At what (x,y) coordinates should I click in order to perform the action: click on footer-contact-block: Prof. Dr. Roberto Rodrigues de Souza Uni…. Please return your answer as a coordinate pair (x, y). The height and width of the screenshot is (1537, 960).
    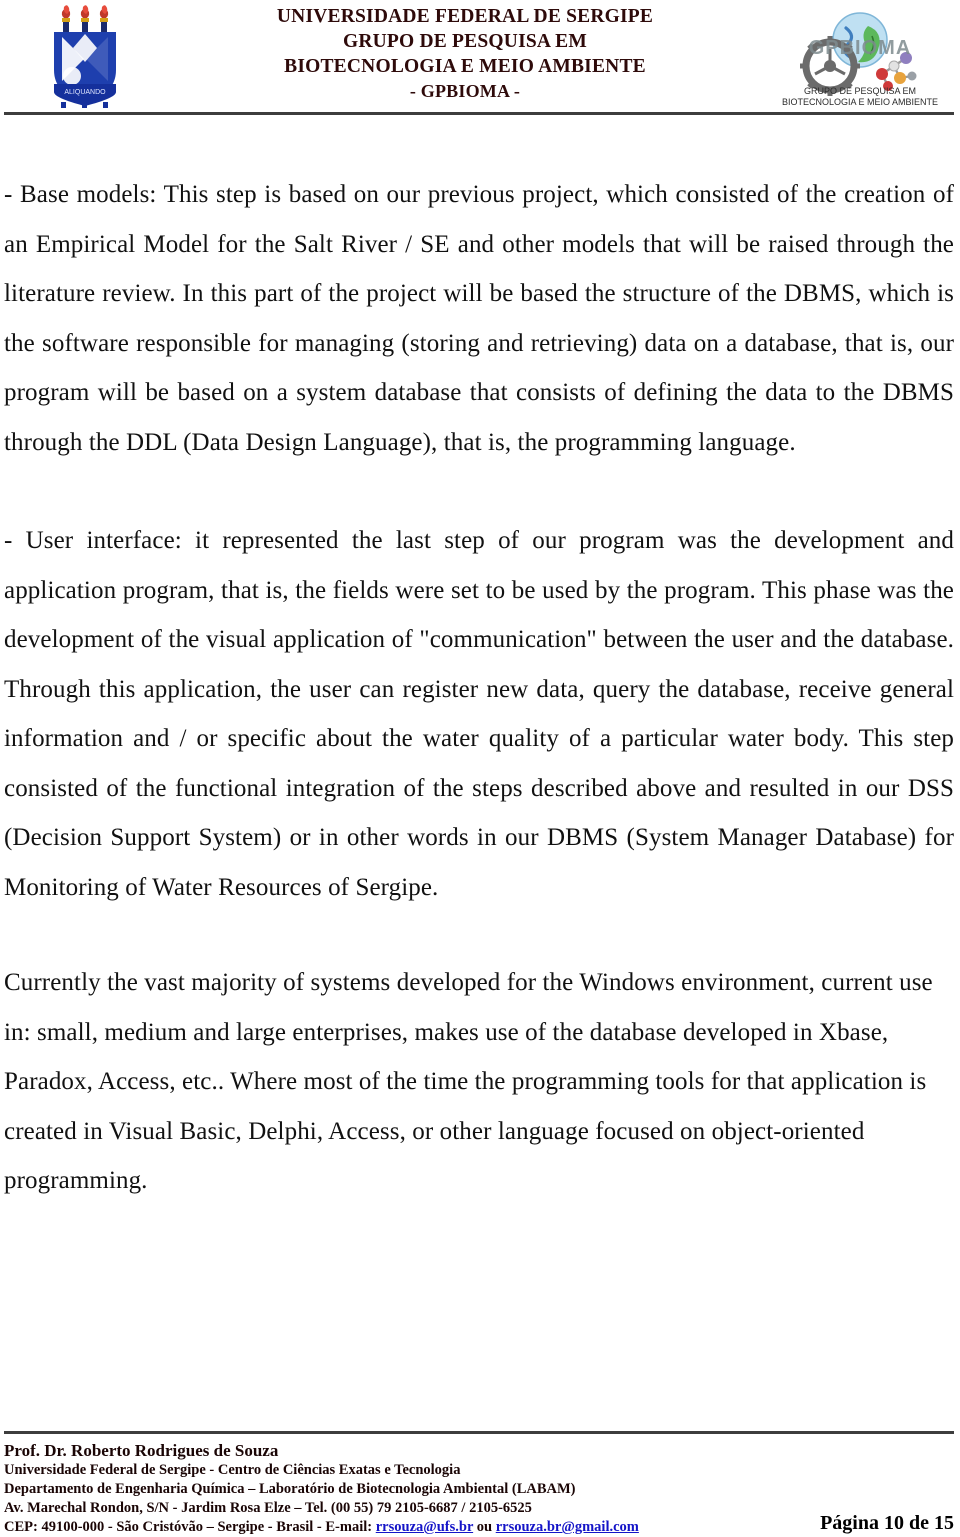
    Looking at the image, I should click on (374, 1488).